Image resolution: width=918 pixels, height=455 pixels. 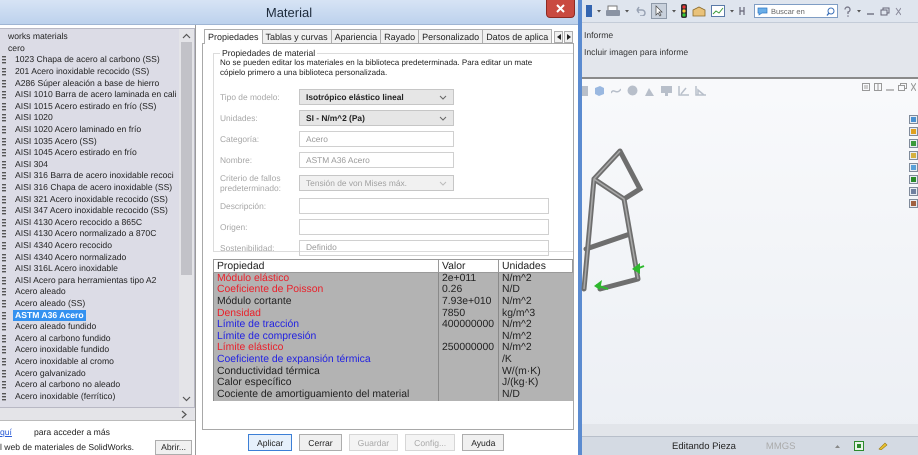 What do you see at coordinates (517, 36) in the screenshot?
I see `tab: Datos de aplica` at bounding box center [517, 36].